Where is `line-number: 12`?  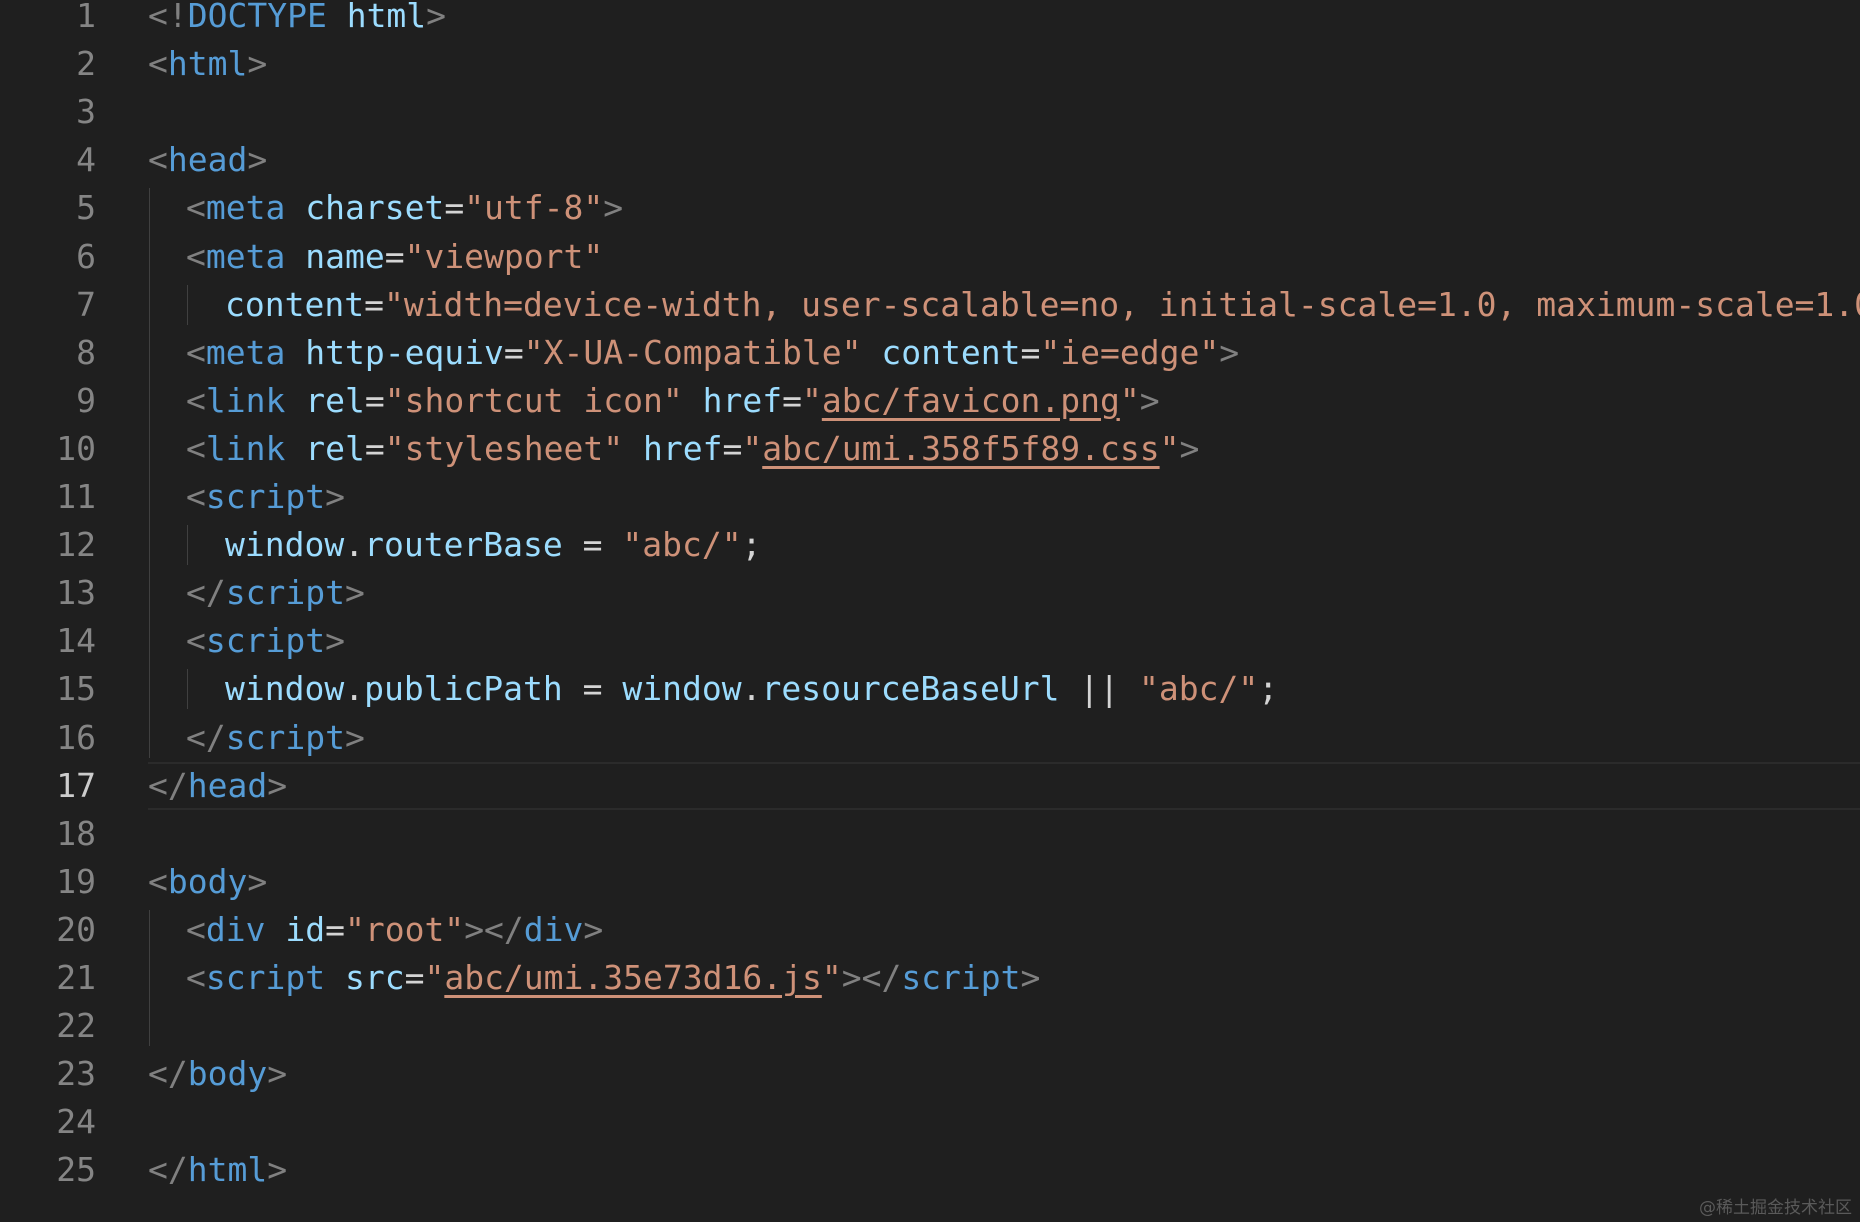 line-number: 12 is located at coordinates (48, 545).